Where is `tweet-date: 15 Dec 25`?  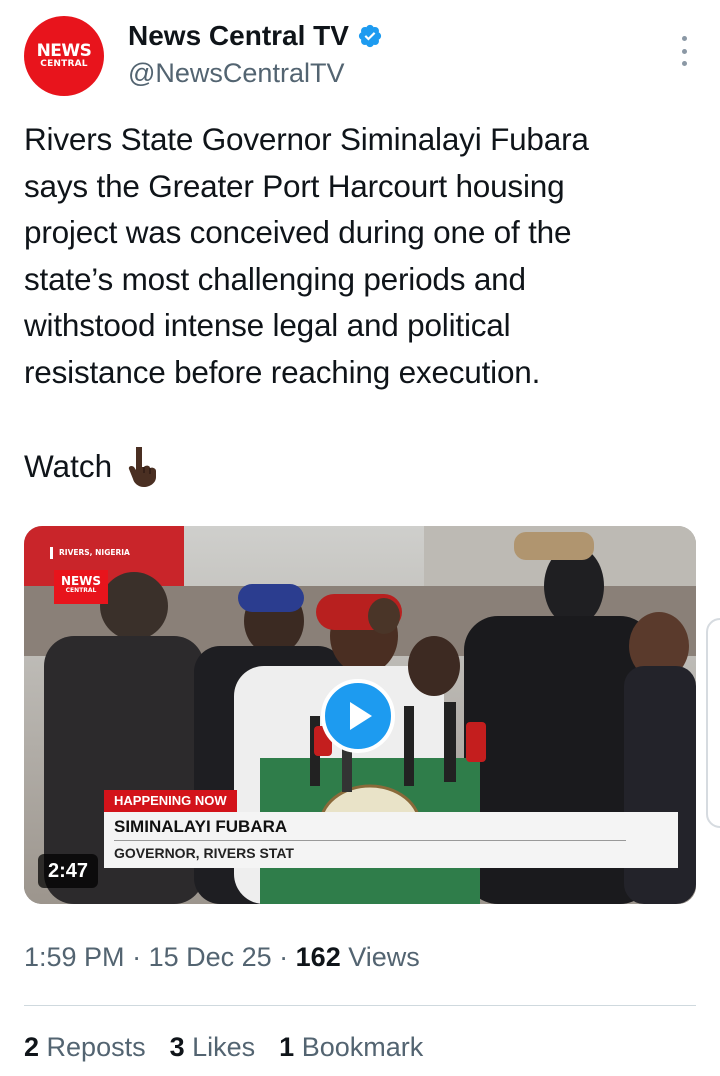 tweet-date: 15 Dec 25 is located at coordinates (210, 957).